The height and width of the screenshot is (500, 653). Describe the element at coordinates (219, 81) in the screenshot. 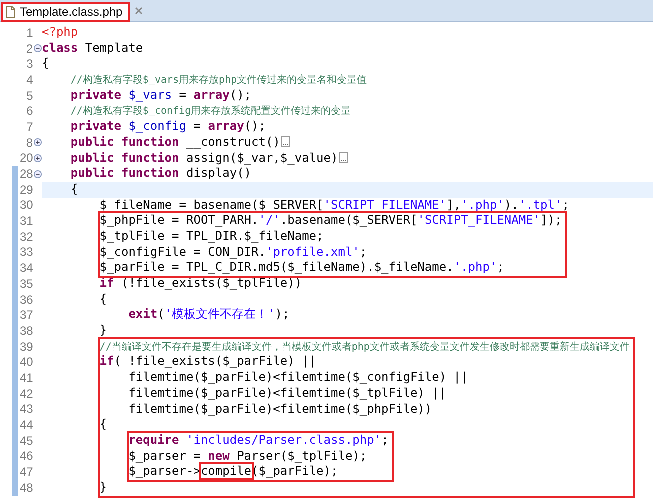

I see `code-line: //构造私有字段$_vars用来存放php文件传过来的变量名和变量值` at that location.